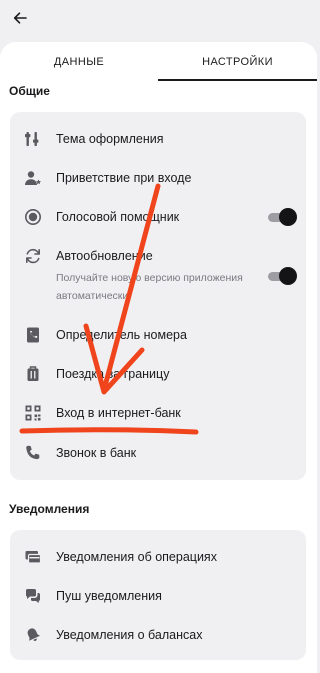 The width and height of the screenshot is (320, 673). What do you see at coordinates (118, 217) in the screenshot?
I see `setting-label: Голосовой помощник` at bounding box center [118, 217].